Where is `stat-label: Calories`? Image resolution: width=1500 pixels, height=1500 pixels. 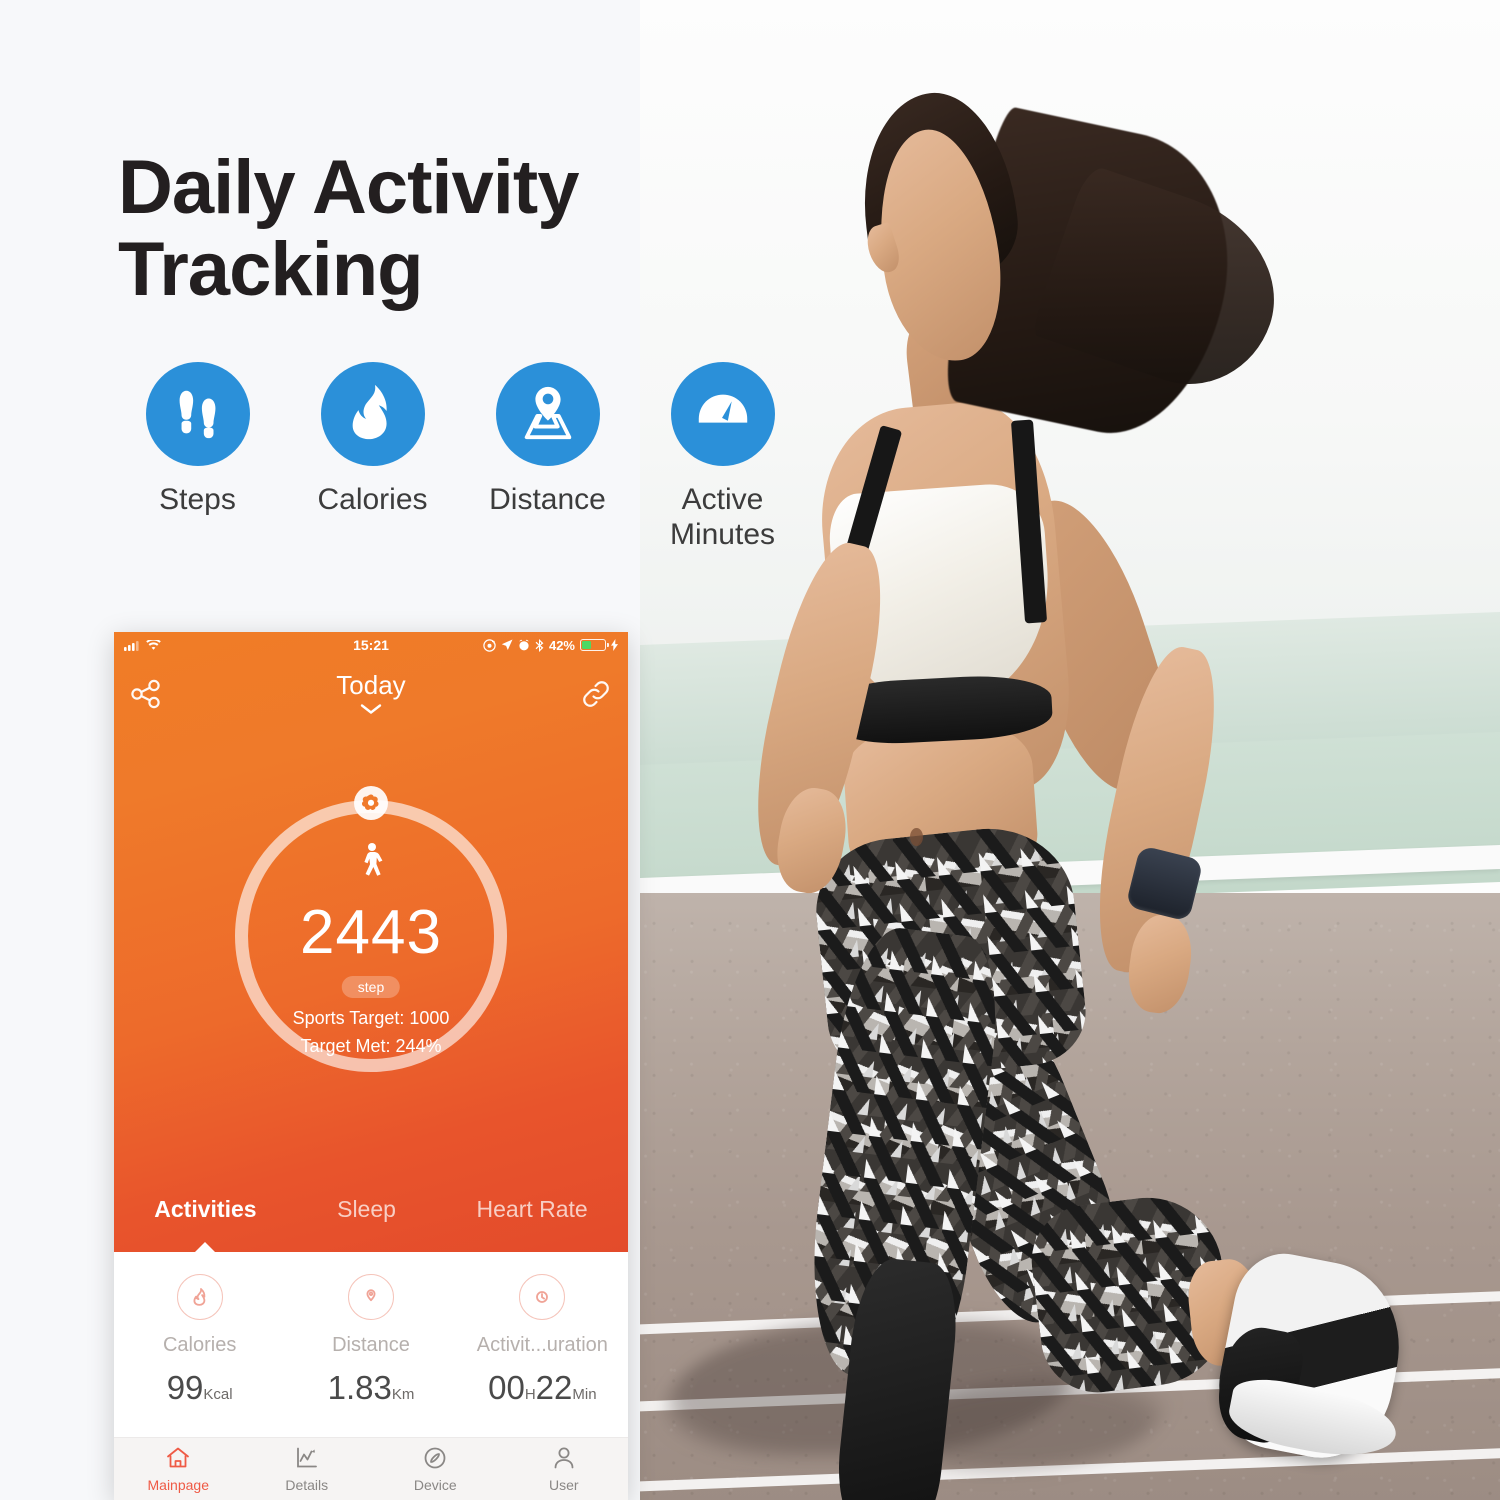 stat-label: Calories is located at coordinates (199, 1345).